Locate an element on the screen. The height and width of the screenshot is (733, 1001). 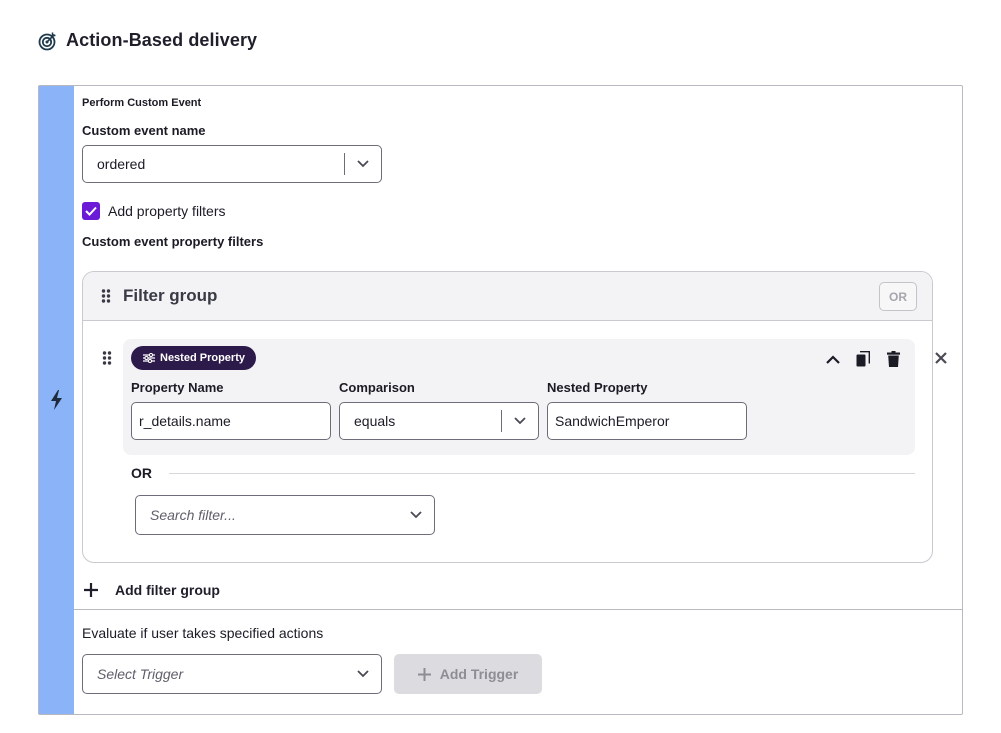
section-label: Perform Custom Event is located at coordinates (142, 103).